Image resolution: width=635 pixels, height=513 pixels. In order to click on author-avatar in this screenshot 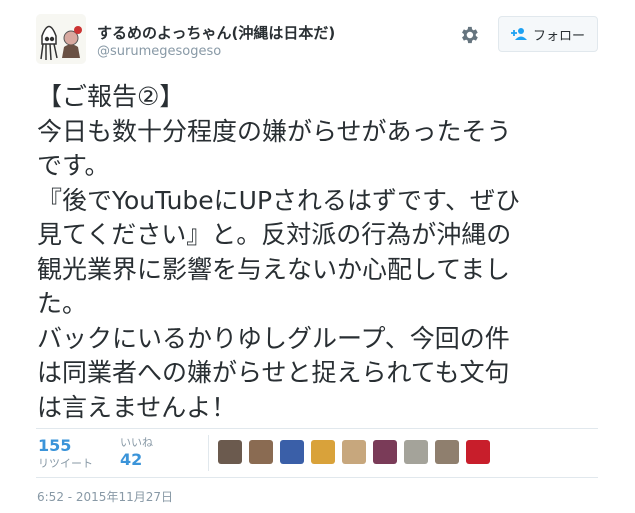, I will do `click(61, 39)`.